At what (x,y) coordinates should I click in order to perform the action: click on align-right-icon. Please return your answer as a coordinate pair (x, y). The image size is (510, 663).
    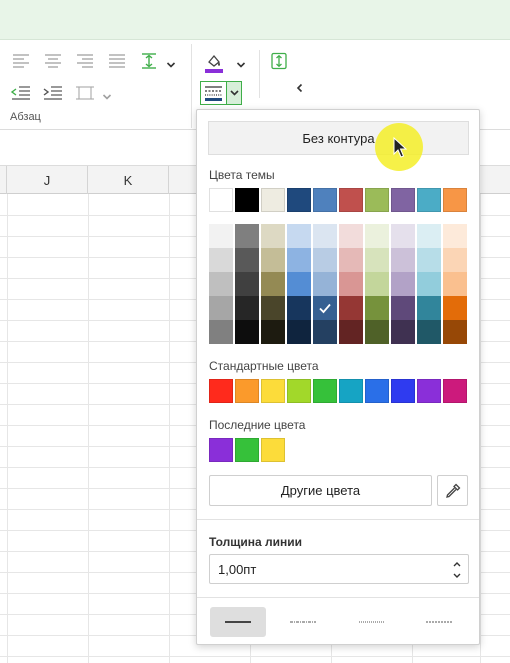
    Looking at the image, I should click on (85, 61).